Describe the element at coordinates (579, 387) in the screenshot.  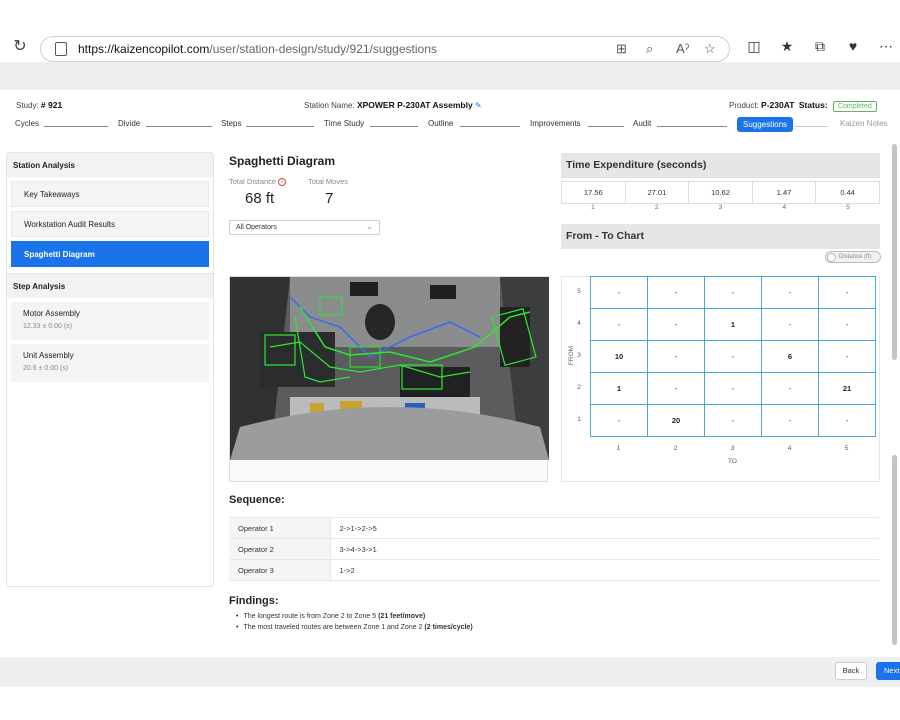
I see `row-label: 2` at that location.